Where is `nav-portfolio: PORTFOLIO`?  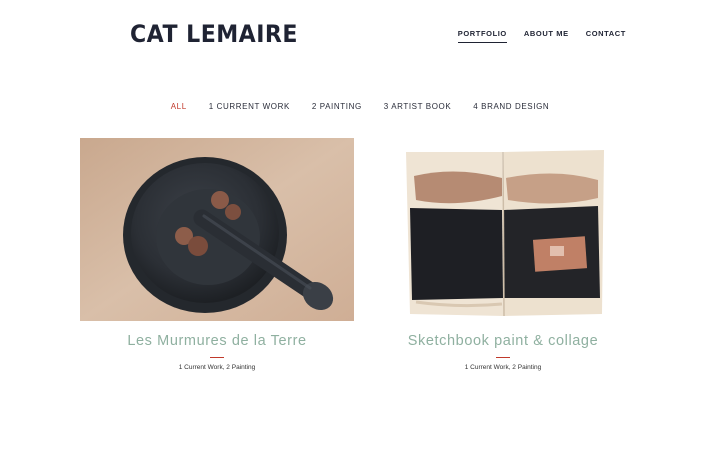
nav-portfolio: PORTFOLIO is located at coordinates (482, 36).